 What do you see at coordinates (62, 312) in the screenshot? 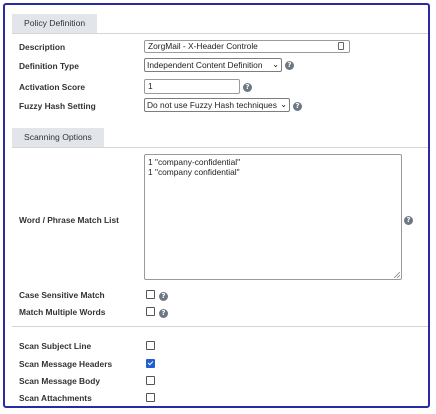
I see `match-multiple-label: Match Multiple Words` at bounding box center [62, 312].